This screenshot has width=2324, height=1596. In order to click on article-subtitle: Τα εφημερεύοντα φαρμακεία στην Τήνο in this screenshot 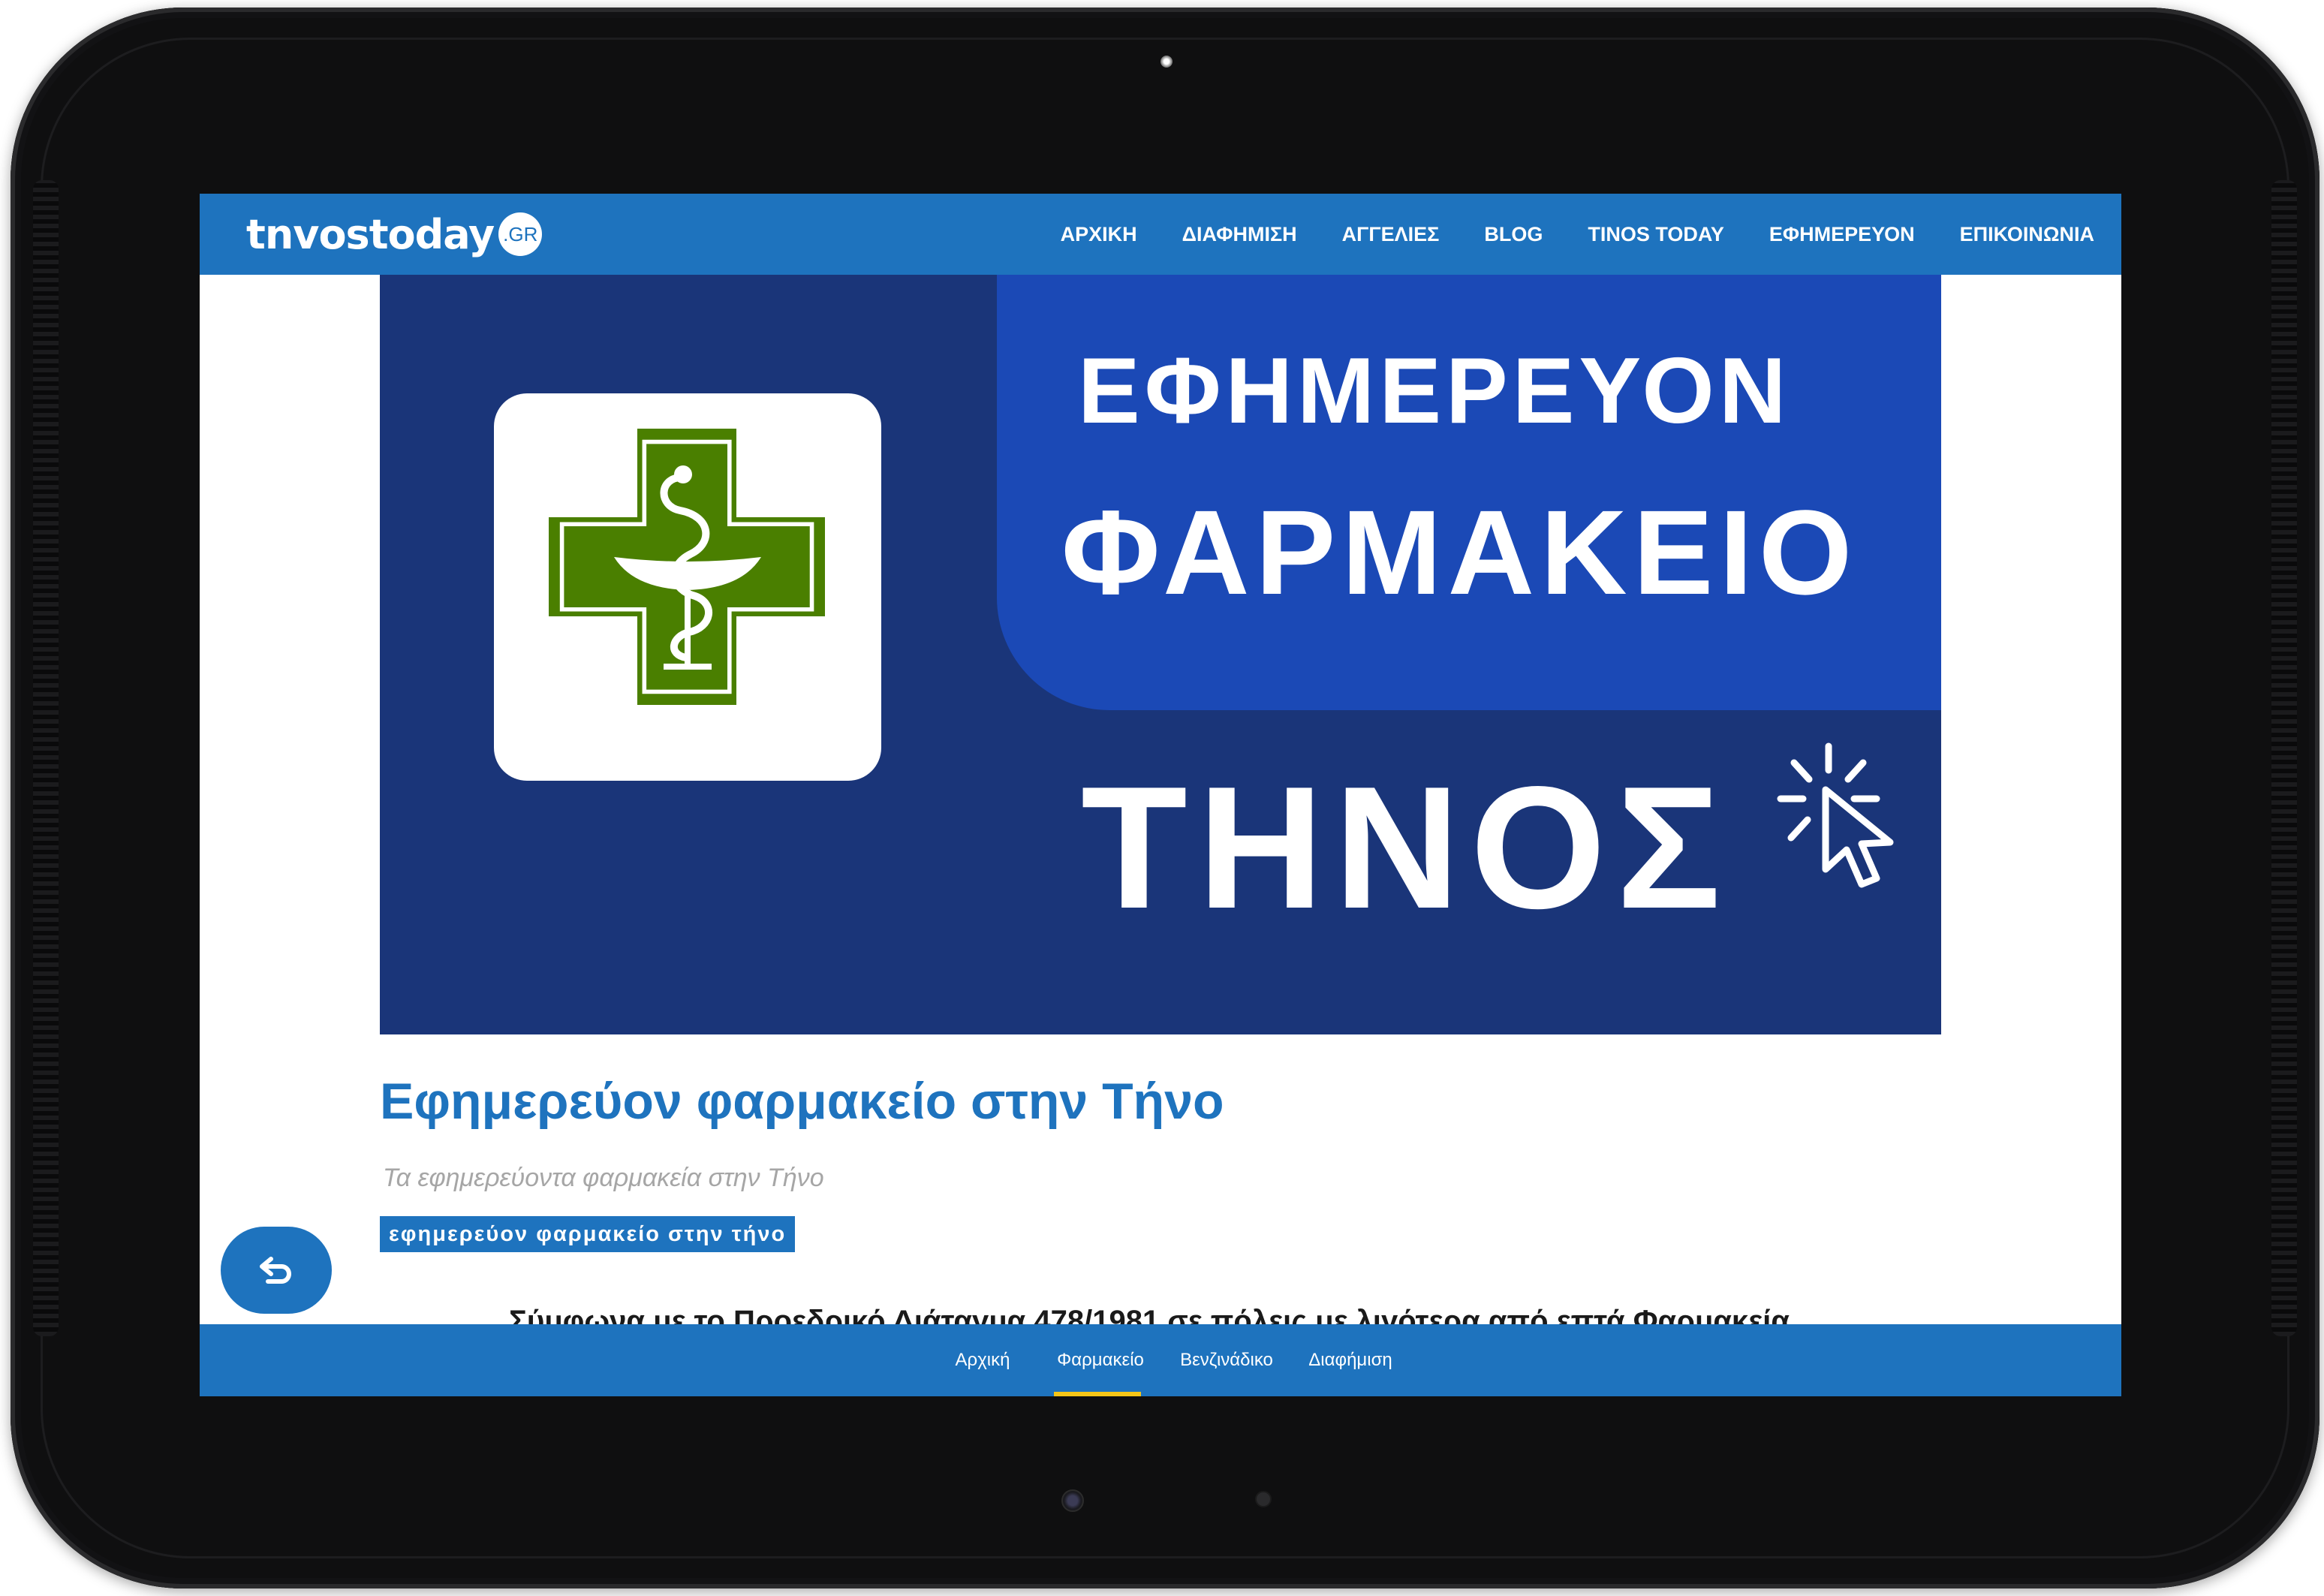, I will do `click(603, 1178)`.